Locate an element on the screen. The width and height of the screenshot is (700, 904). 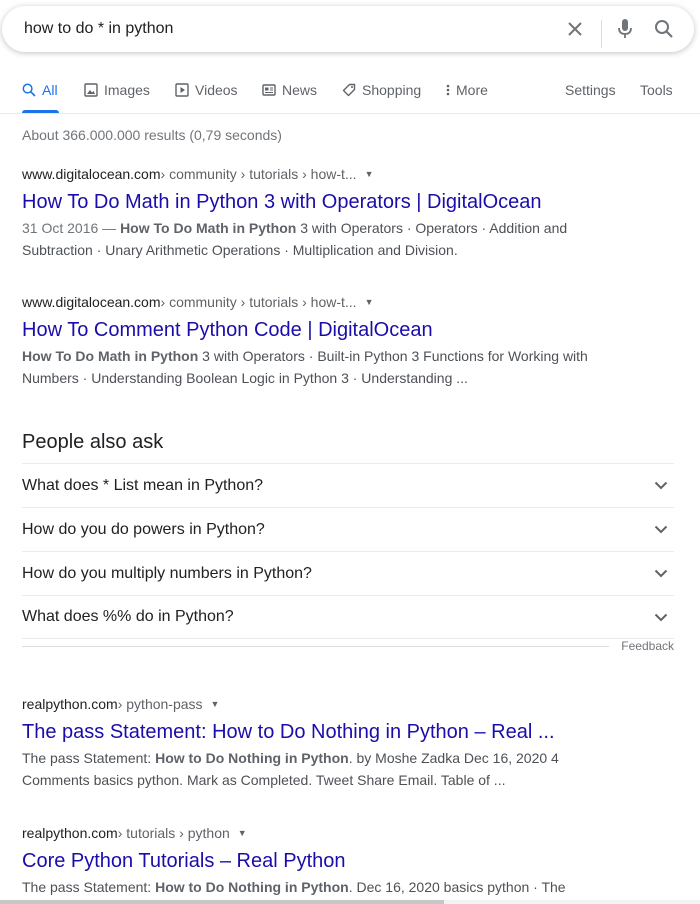
mic-icon is located at coordinates (625, 29).